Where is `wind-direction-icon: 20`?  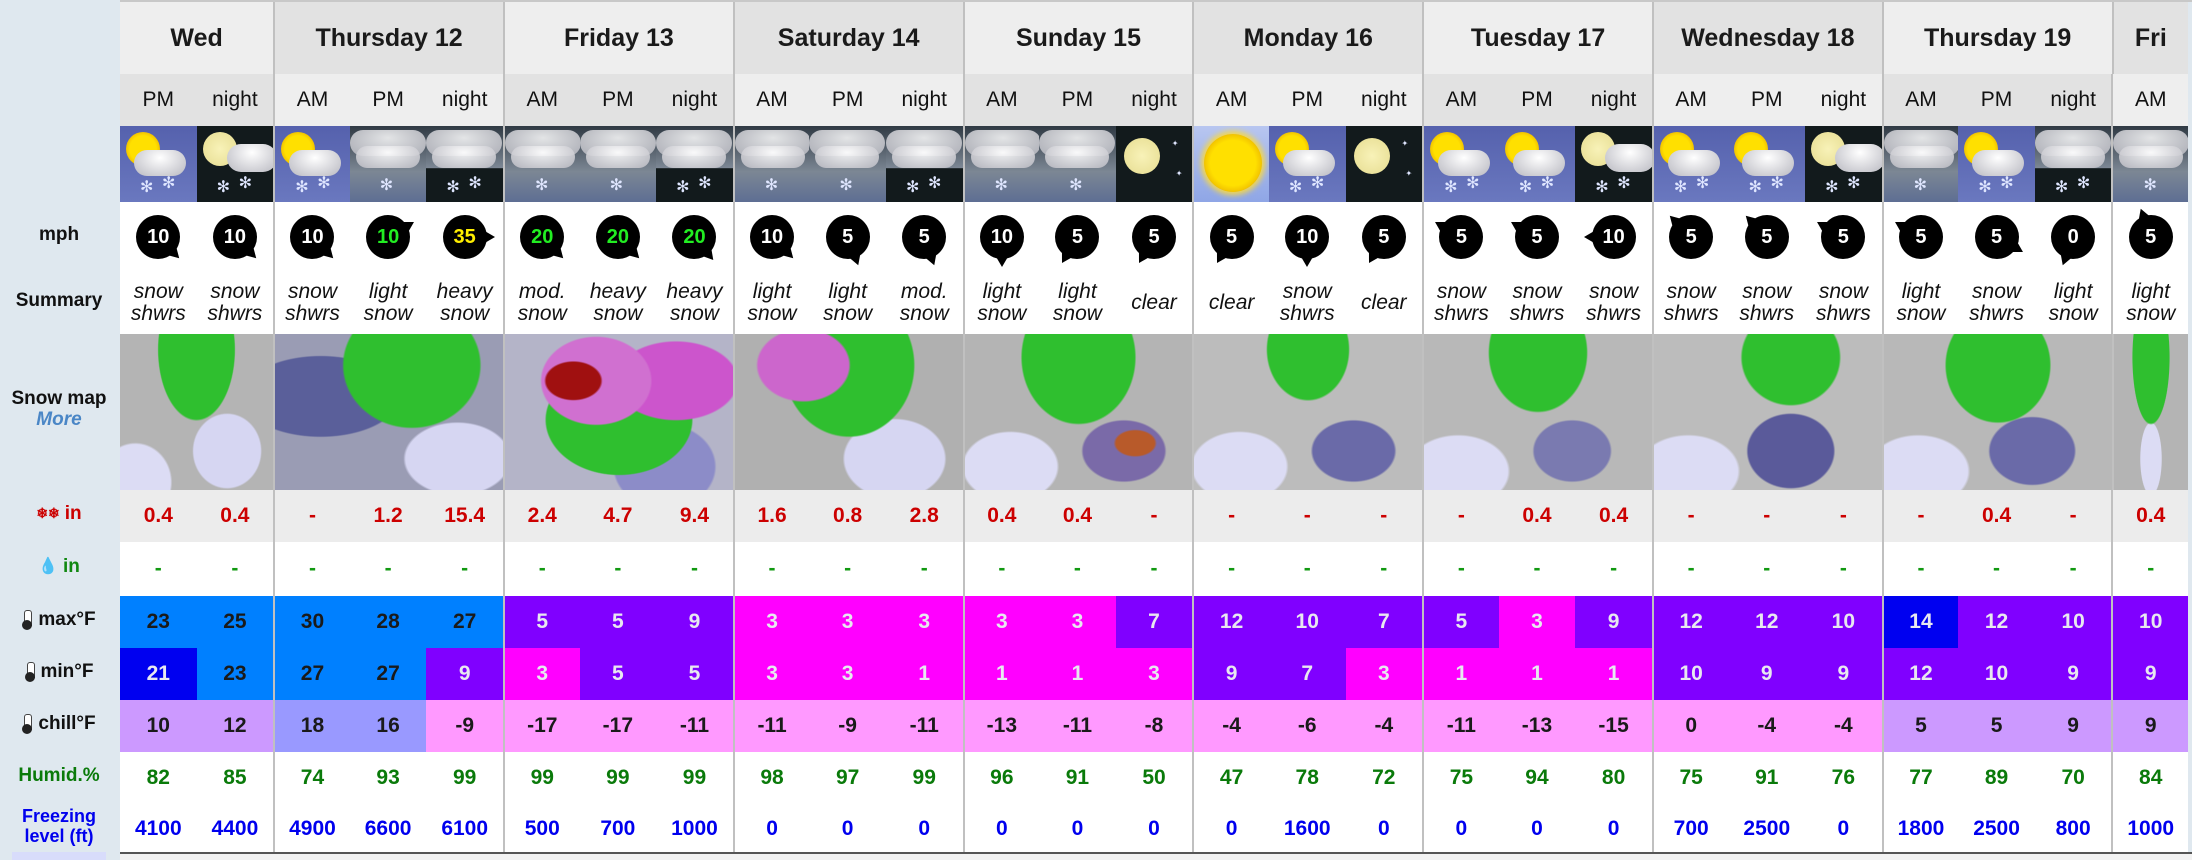
wind-direction-icon: 20 is located at coordinates (544, 239).